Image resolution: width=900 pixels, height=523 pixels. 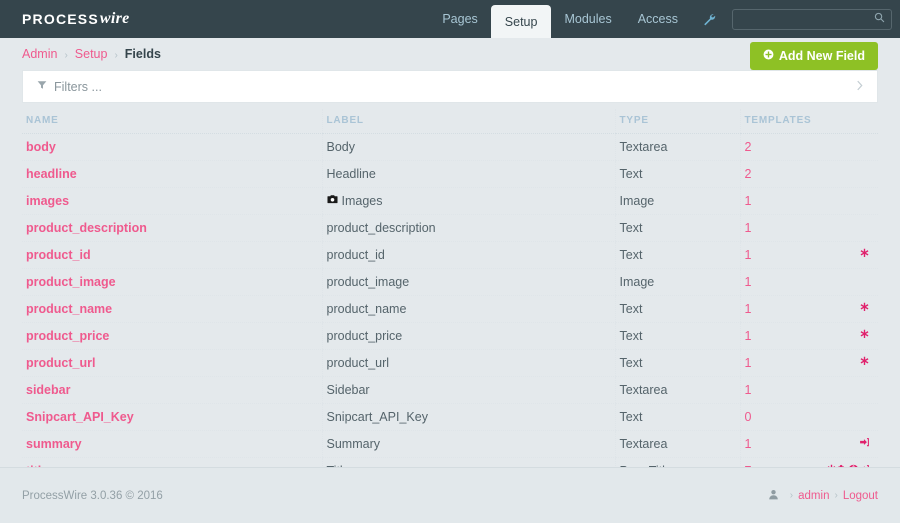 What do you see at coordinates (813, 56) in the screenshot?
I see `add-new-field-button-top: Add New Field` at bounding box center [813, 56].